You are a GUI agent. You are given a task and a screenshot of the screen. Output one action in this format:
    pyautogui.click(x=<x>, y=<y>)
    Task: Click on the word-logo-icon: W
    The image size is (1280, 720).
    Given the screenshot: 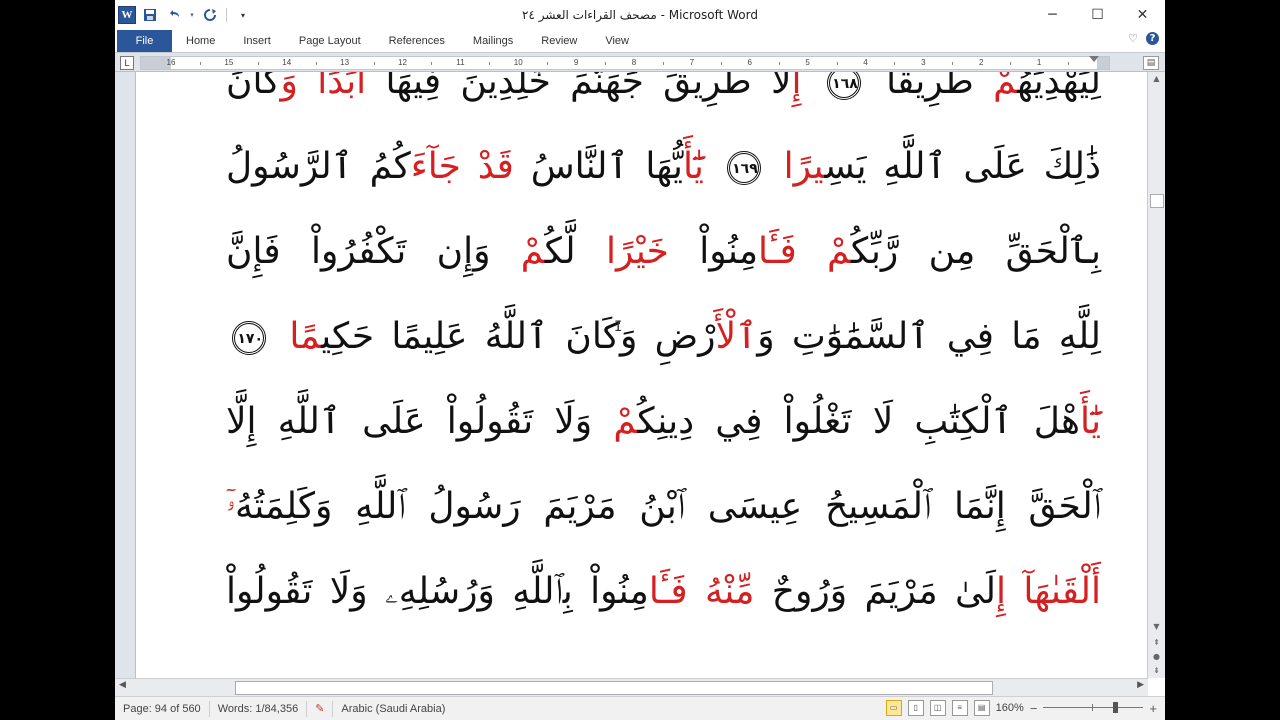 What is the action you would take?
    pyautogui.click(x=127, y=15)
    